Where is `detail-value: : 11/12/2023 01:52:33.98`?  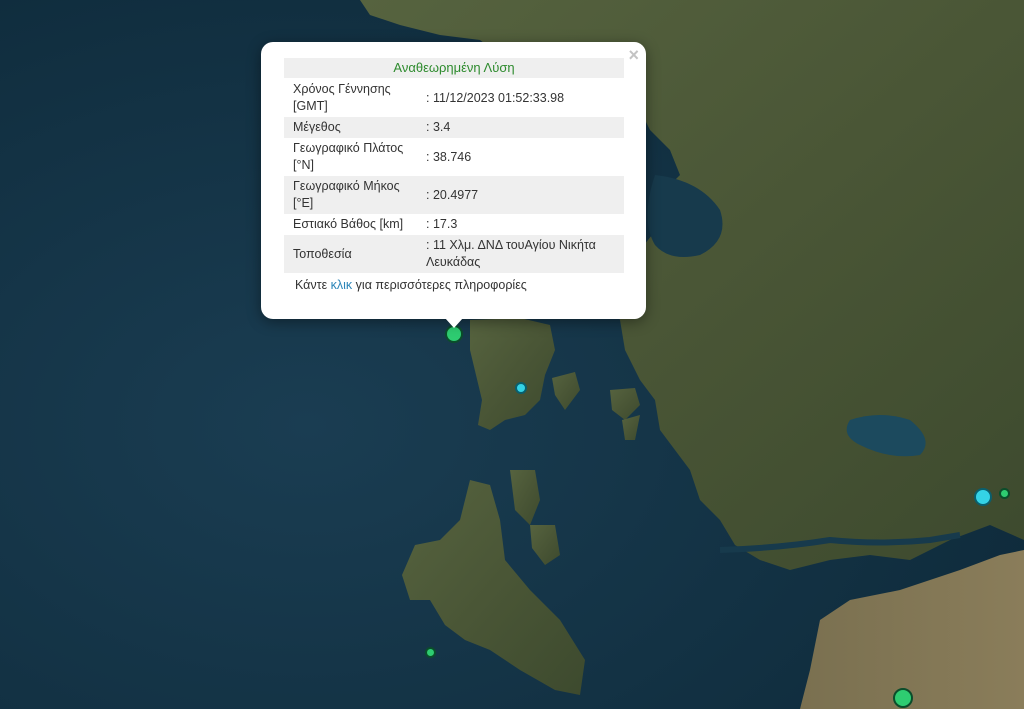 detail-value: : 11/12/2023 01:52:33.98 is located at coordinates (495, 97).